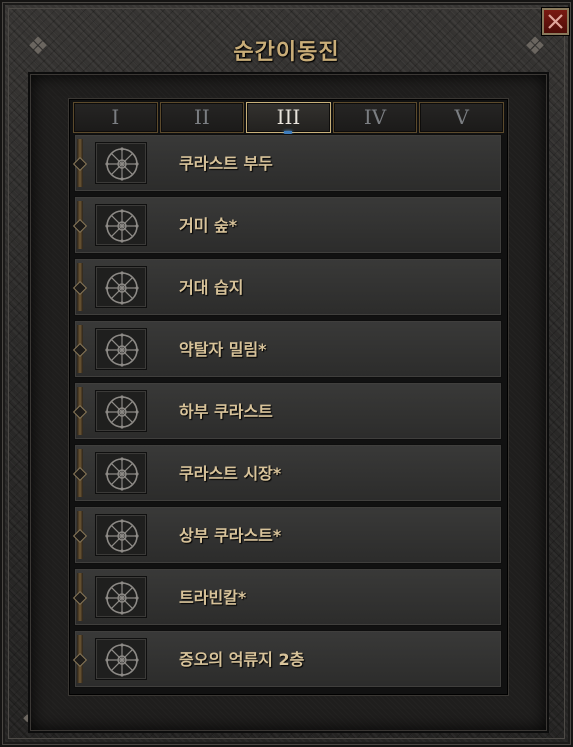 This screenshot has width=573, height=747. I want to click on waypoint-label: 약탈자 밀림*, so click(223, 349).